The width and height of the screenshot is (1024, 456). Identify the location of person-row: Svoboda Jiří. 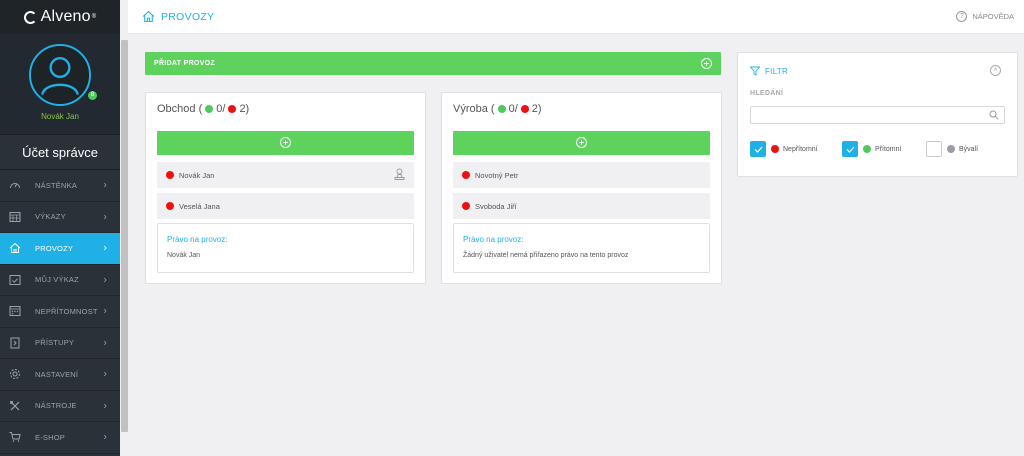
(581, 206).